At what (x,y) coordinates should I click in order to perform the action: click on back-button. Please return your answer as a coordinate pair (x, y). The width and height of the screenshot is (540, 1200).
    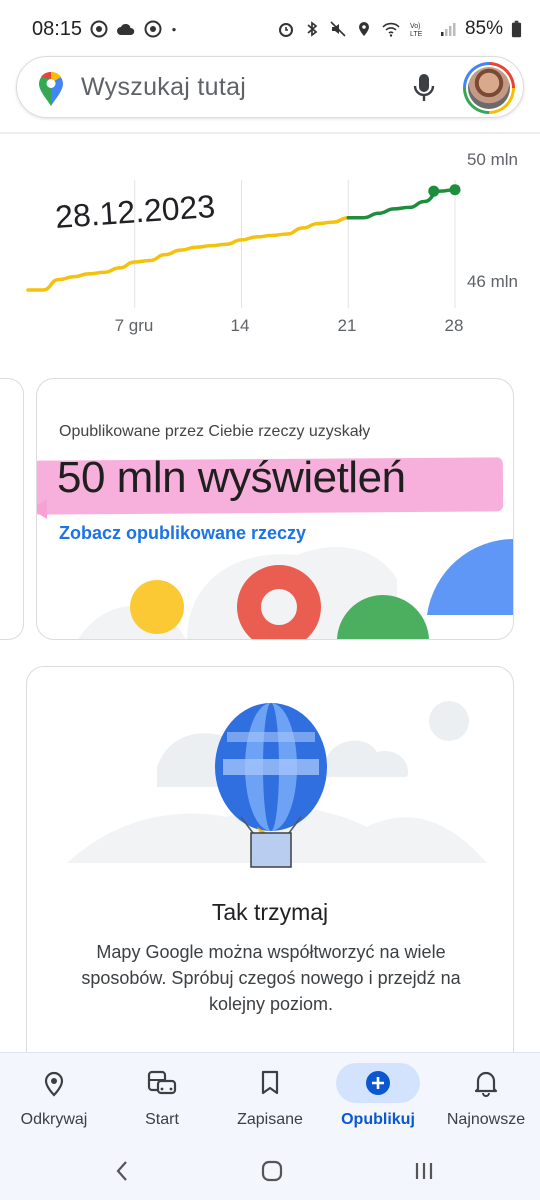
    Looking at the image, I should click on (122, 1171).